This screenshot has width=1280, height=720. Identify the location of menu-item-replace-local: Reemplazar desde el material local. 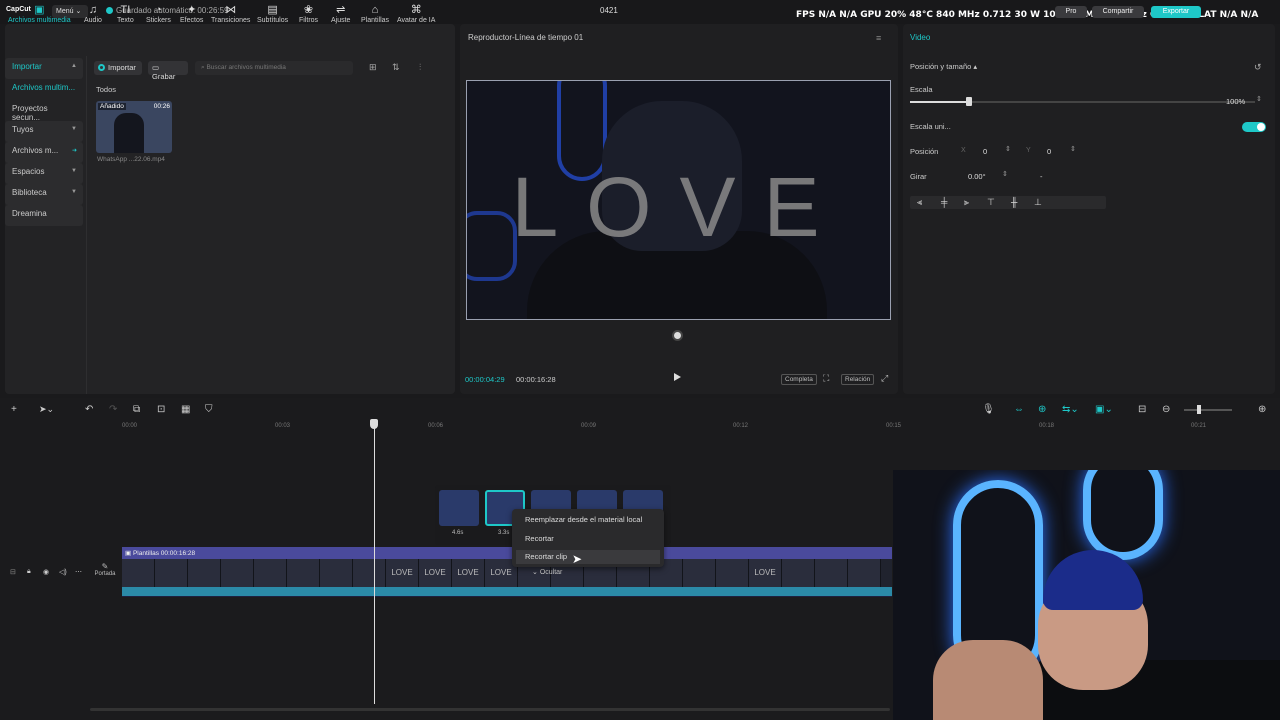
(583, 519).